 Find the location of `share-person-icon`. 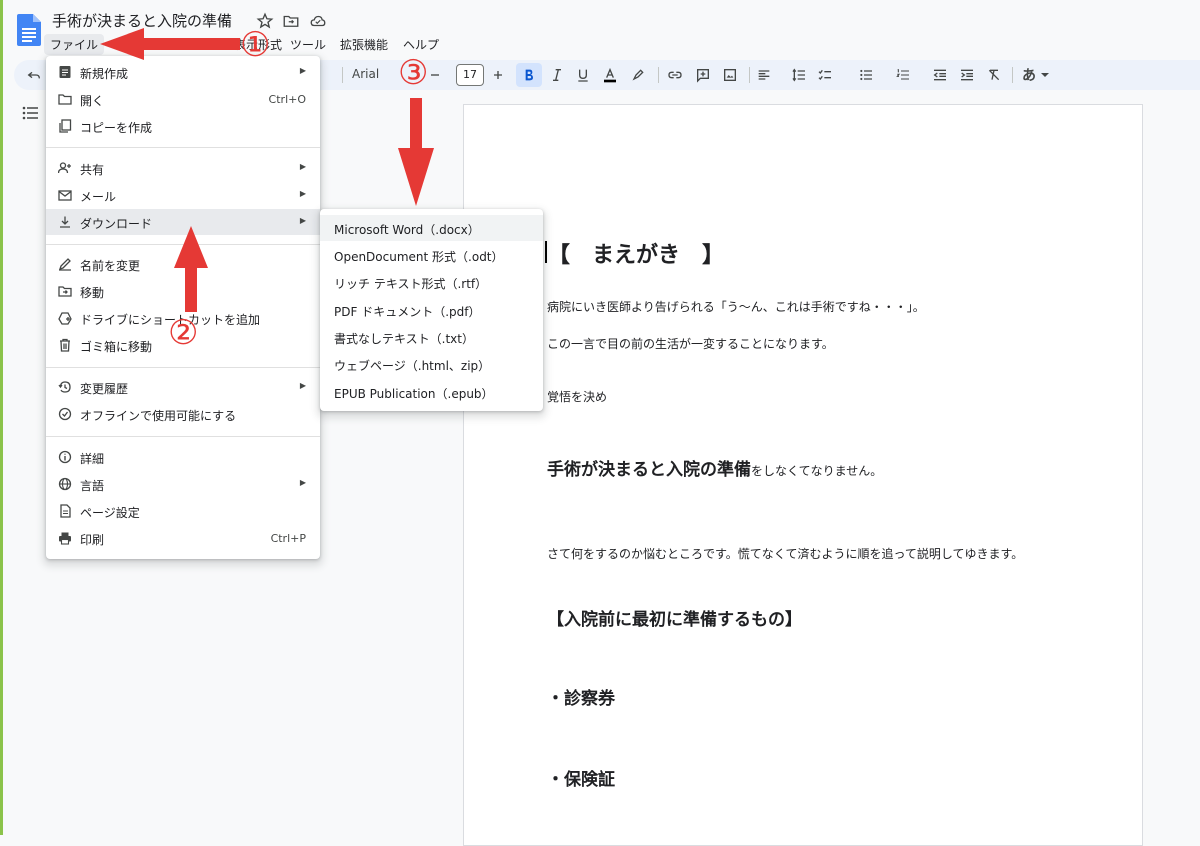

share-person-icon is located at coordinates (64, 168).